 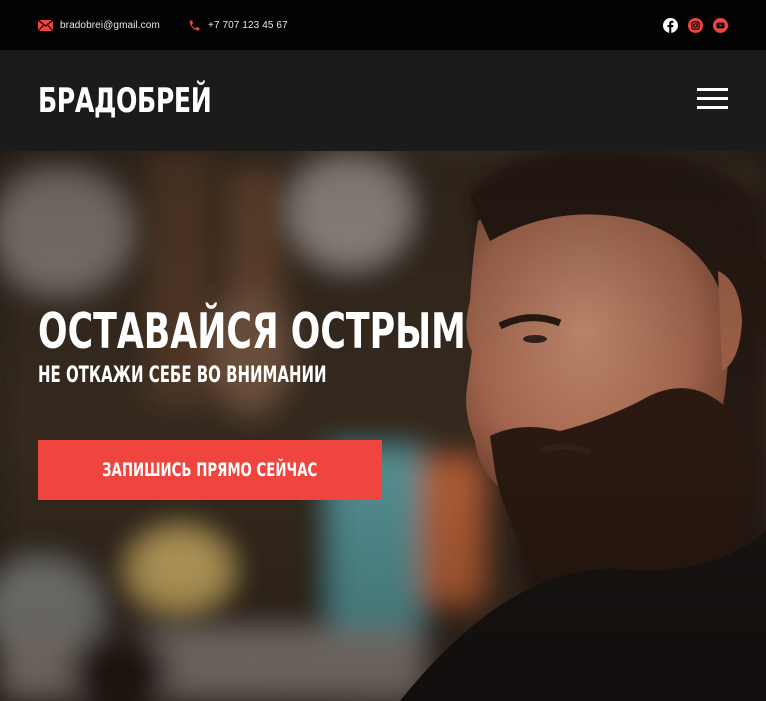 I want to click on phone-icon, so click(x=194, y=25).